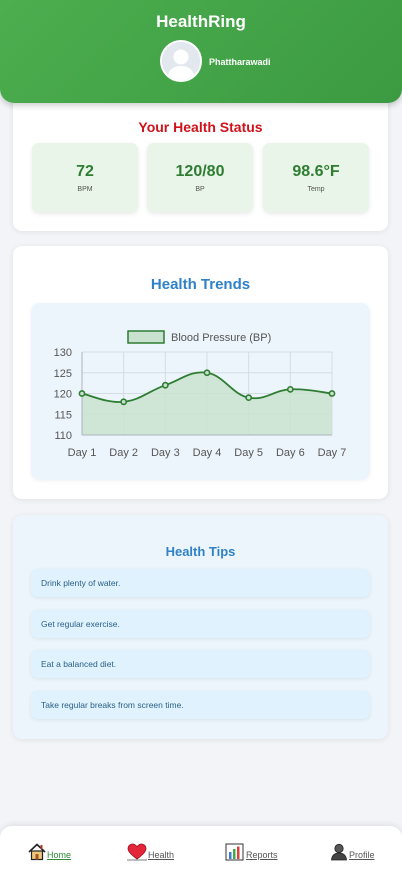 The height and width of the screenshot is (872, 402). Describe the element at coordinates (234, 852) in the screenshot. I see `chart-icon` at that location.